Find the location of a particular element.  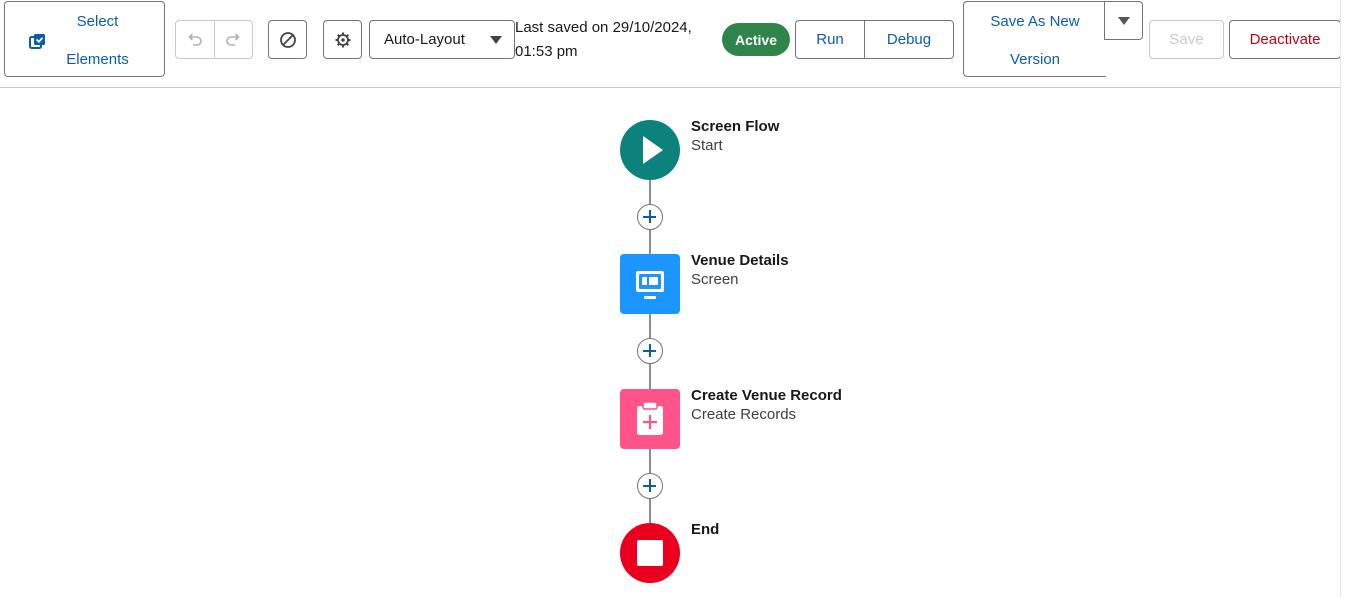

screen-node-venue-details is located at coordinates (650, 284).